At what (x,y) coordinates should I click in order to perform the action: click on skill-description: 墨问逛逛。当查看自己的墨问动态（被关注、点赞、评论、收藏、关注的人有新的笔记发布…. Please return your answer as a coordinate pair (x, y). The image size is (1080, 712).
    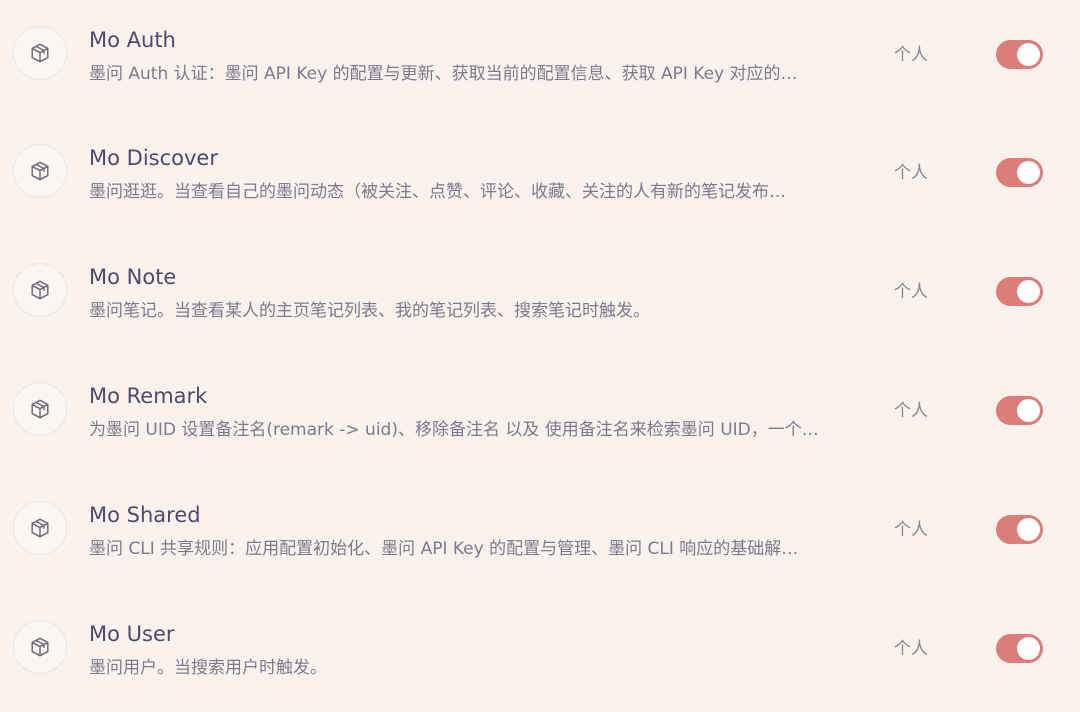
    Looking at the image, I should click on (437, 192).